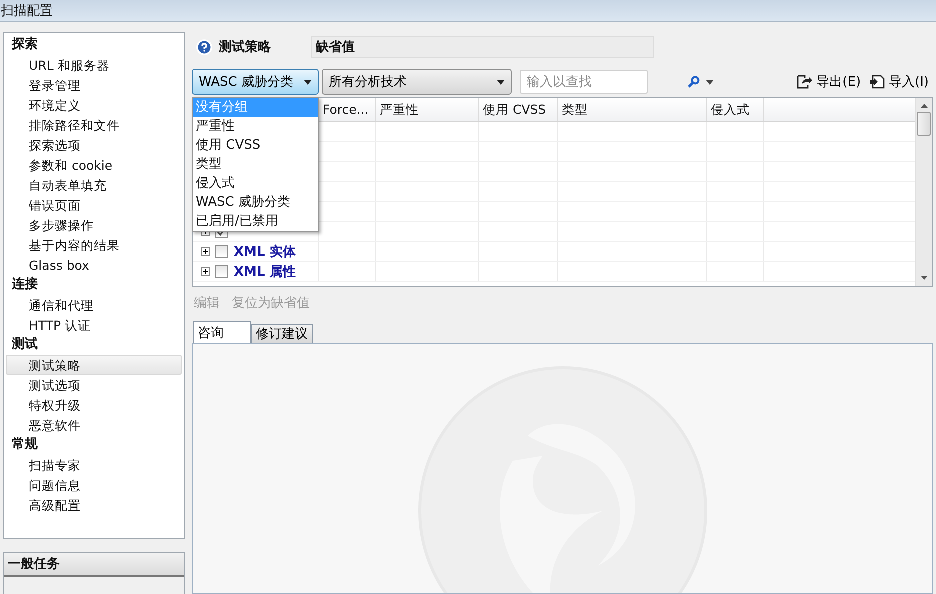 The height and width of the screenshot is (594, 936). What do you see at coordinates (245, 47) in the screenshot?
I see `policy-label: 测试策略` at bounding box center [245, 47].